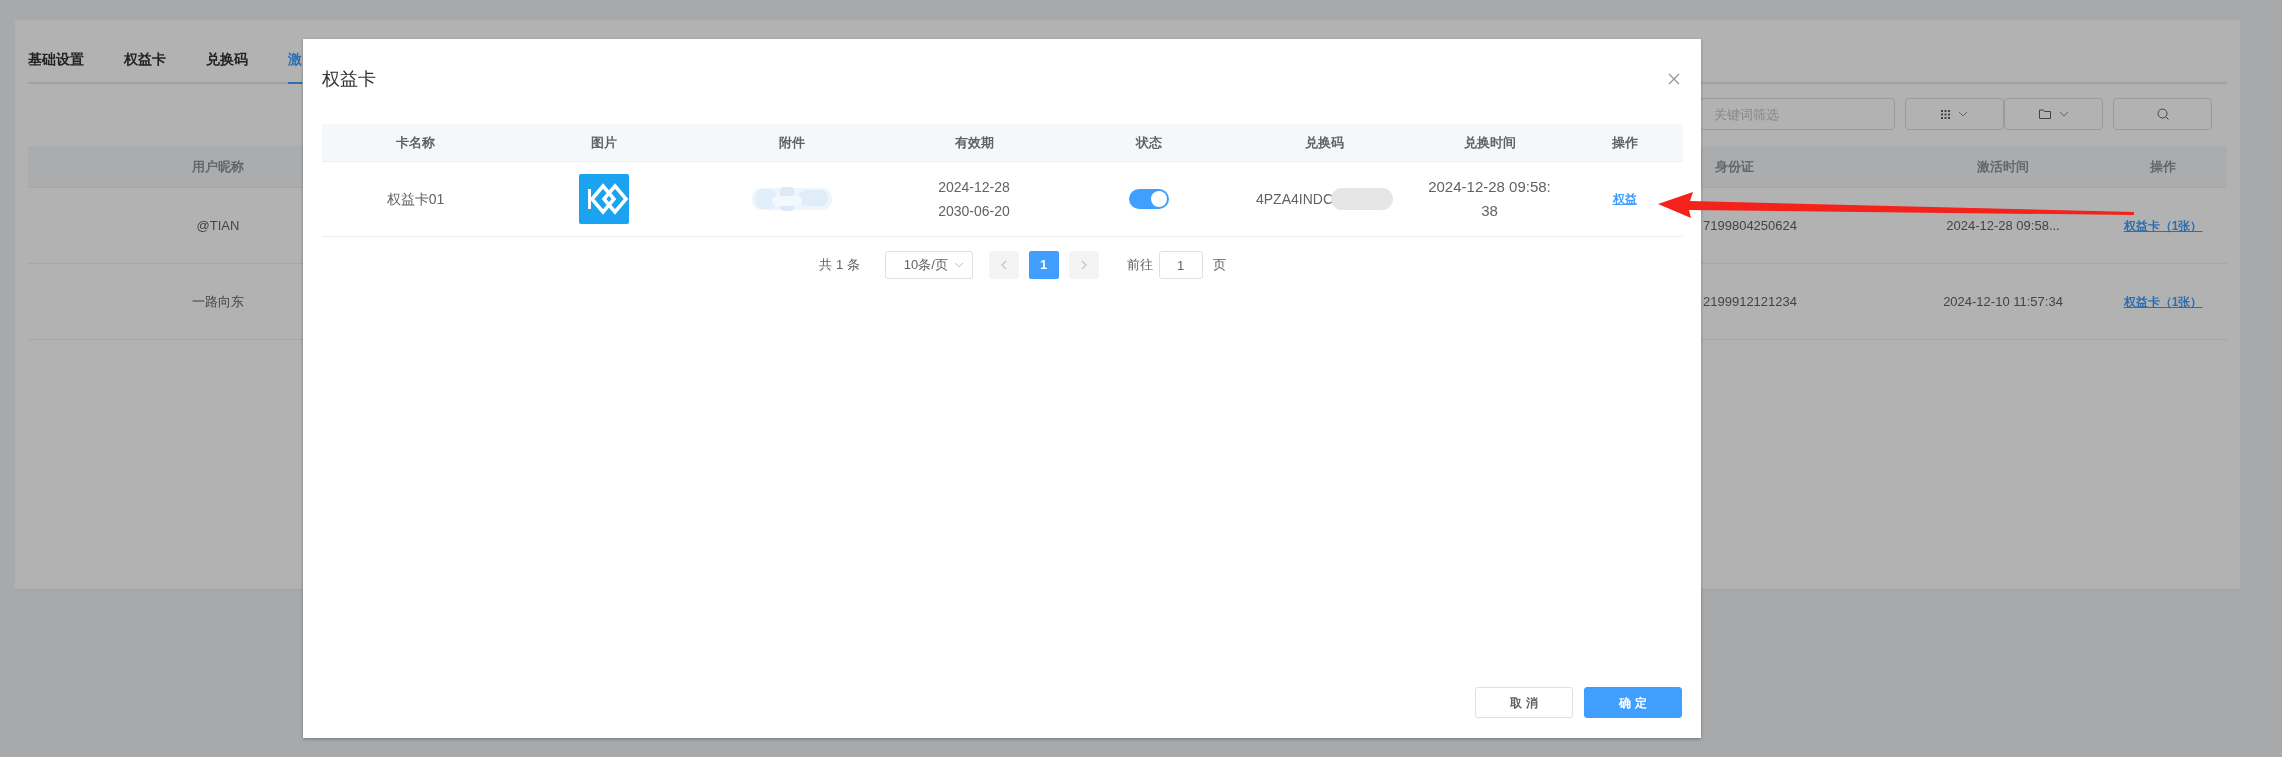 Image resolution: width=2282 pixels, height=757 pixels. Describe the element at coordinates (2053, 114) in the screenshot. I see `folder-dropdown` at that location.